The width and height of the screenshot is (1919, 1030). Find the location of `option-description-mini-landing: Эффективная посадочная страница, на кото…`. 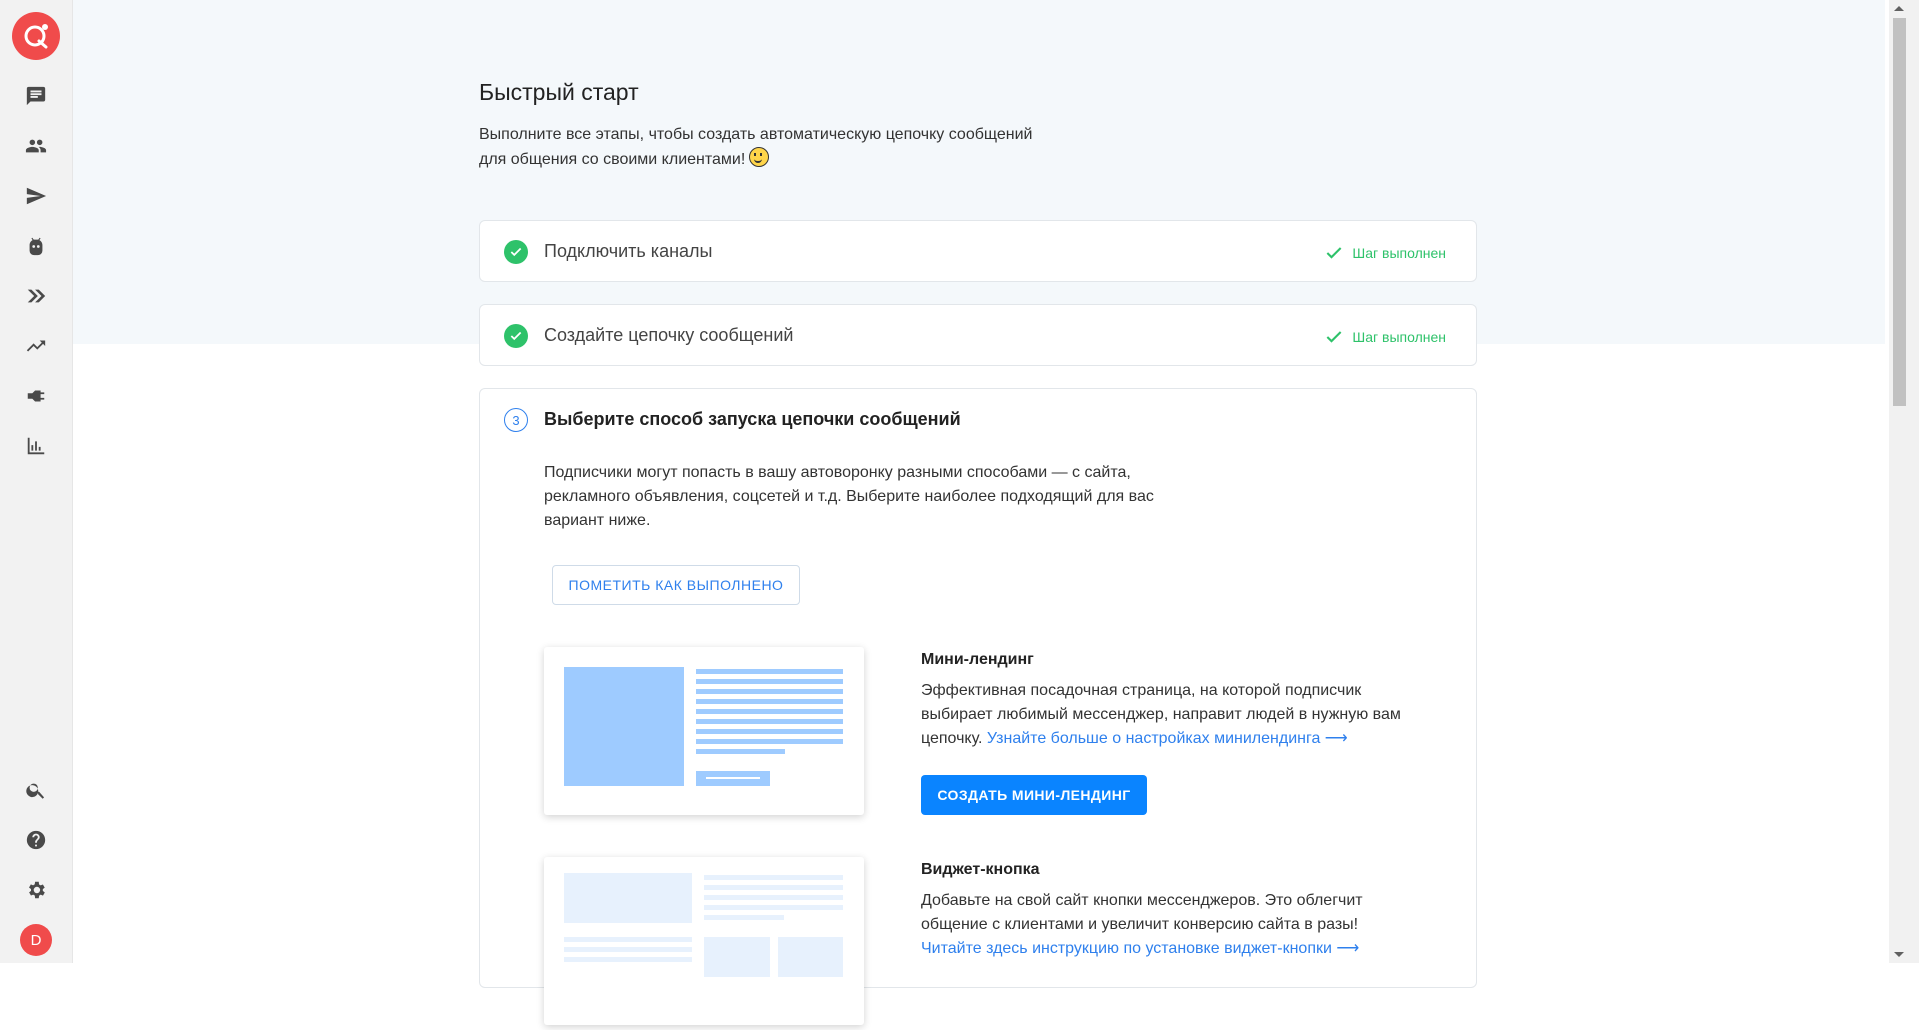

option-description-mini-landing: Эффективная посадочная страница, на кото… is located at coordinates (1171, 715).